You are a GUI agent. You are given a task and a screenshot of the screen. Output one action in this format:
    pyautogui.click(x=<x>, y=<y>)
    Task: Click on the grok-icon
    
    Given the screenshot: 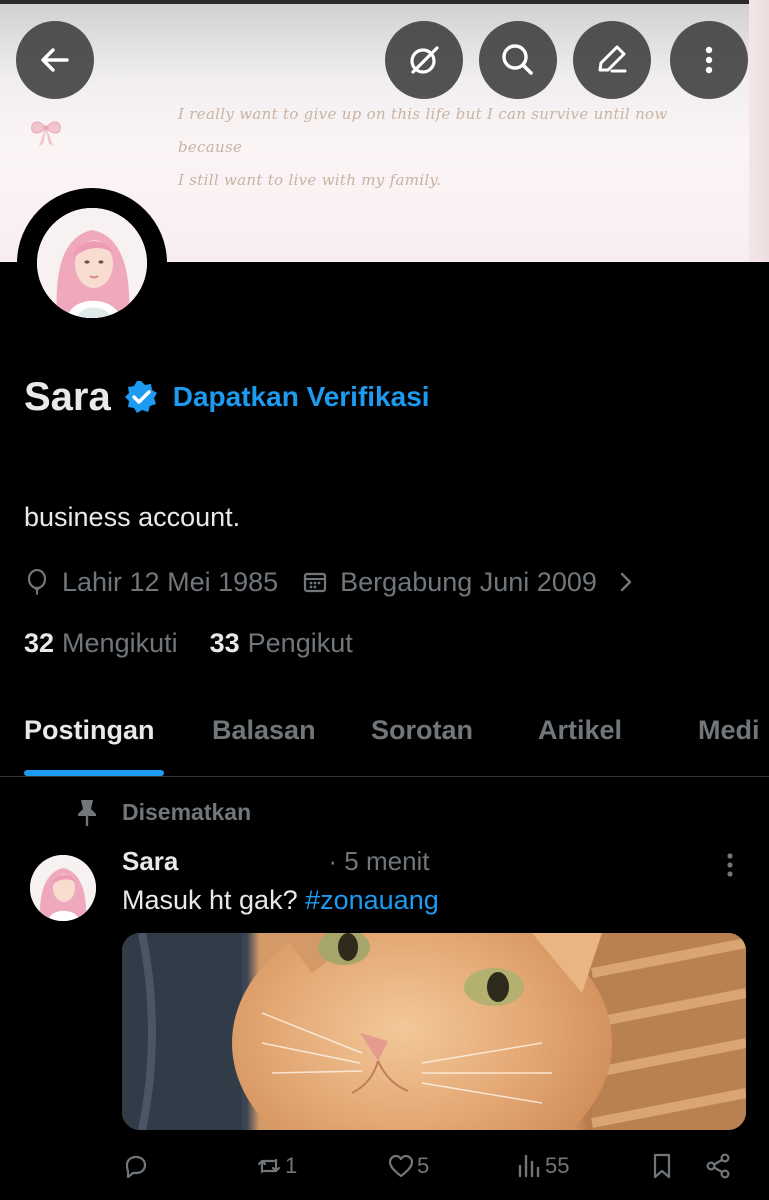 What is the action you would take?
    pyautogui.click(x=424, y=60)
    